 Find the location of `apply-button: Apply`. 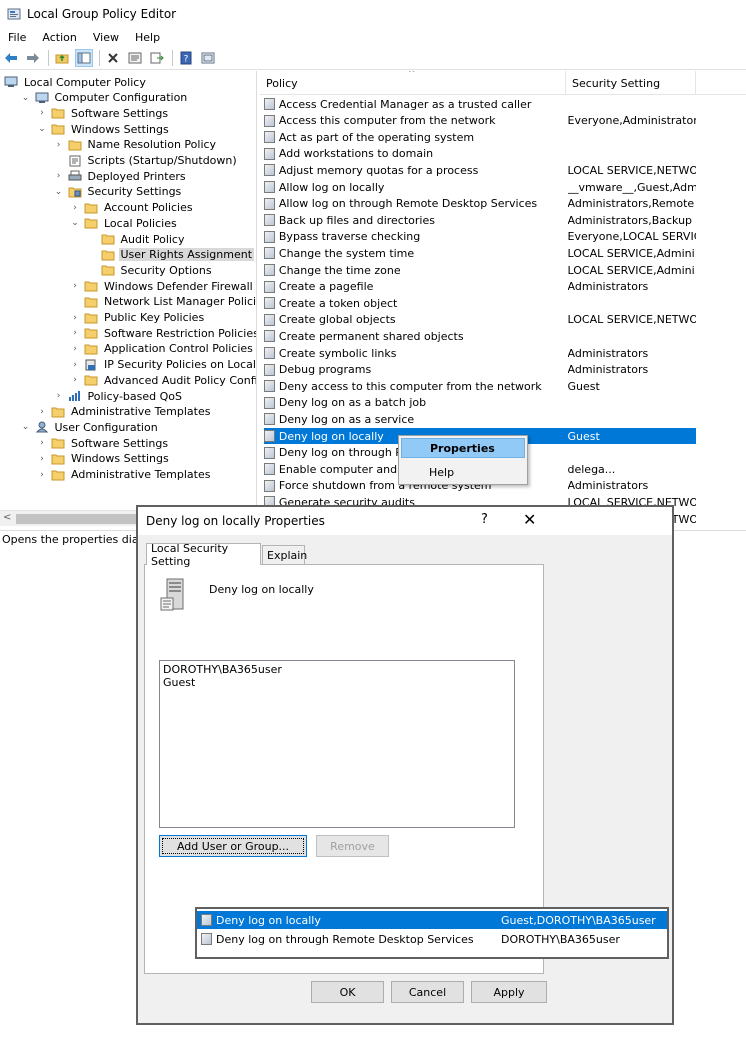

apply-button: Apply is located at coordinates (509, 992).